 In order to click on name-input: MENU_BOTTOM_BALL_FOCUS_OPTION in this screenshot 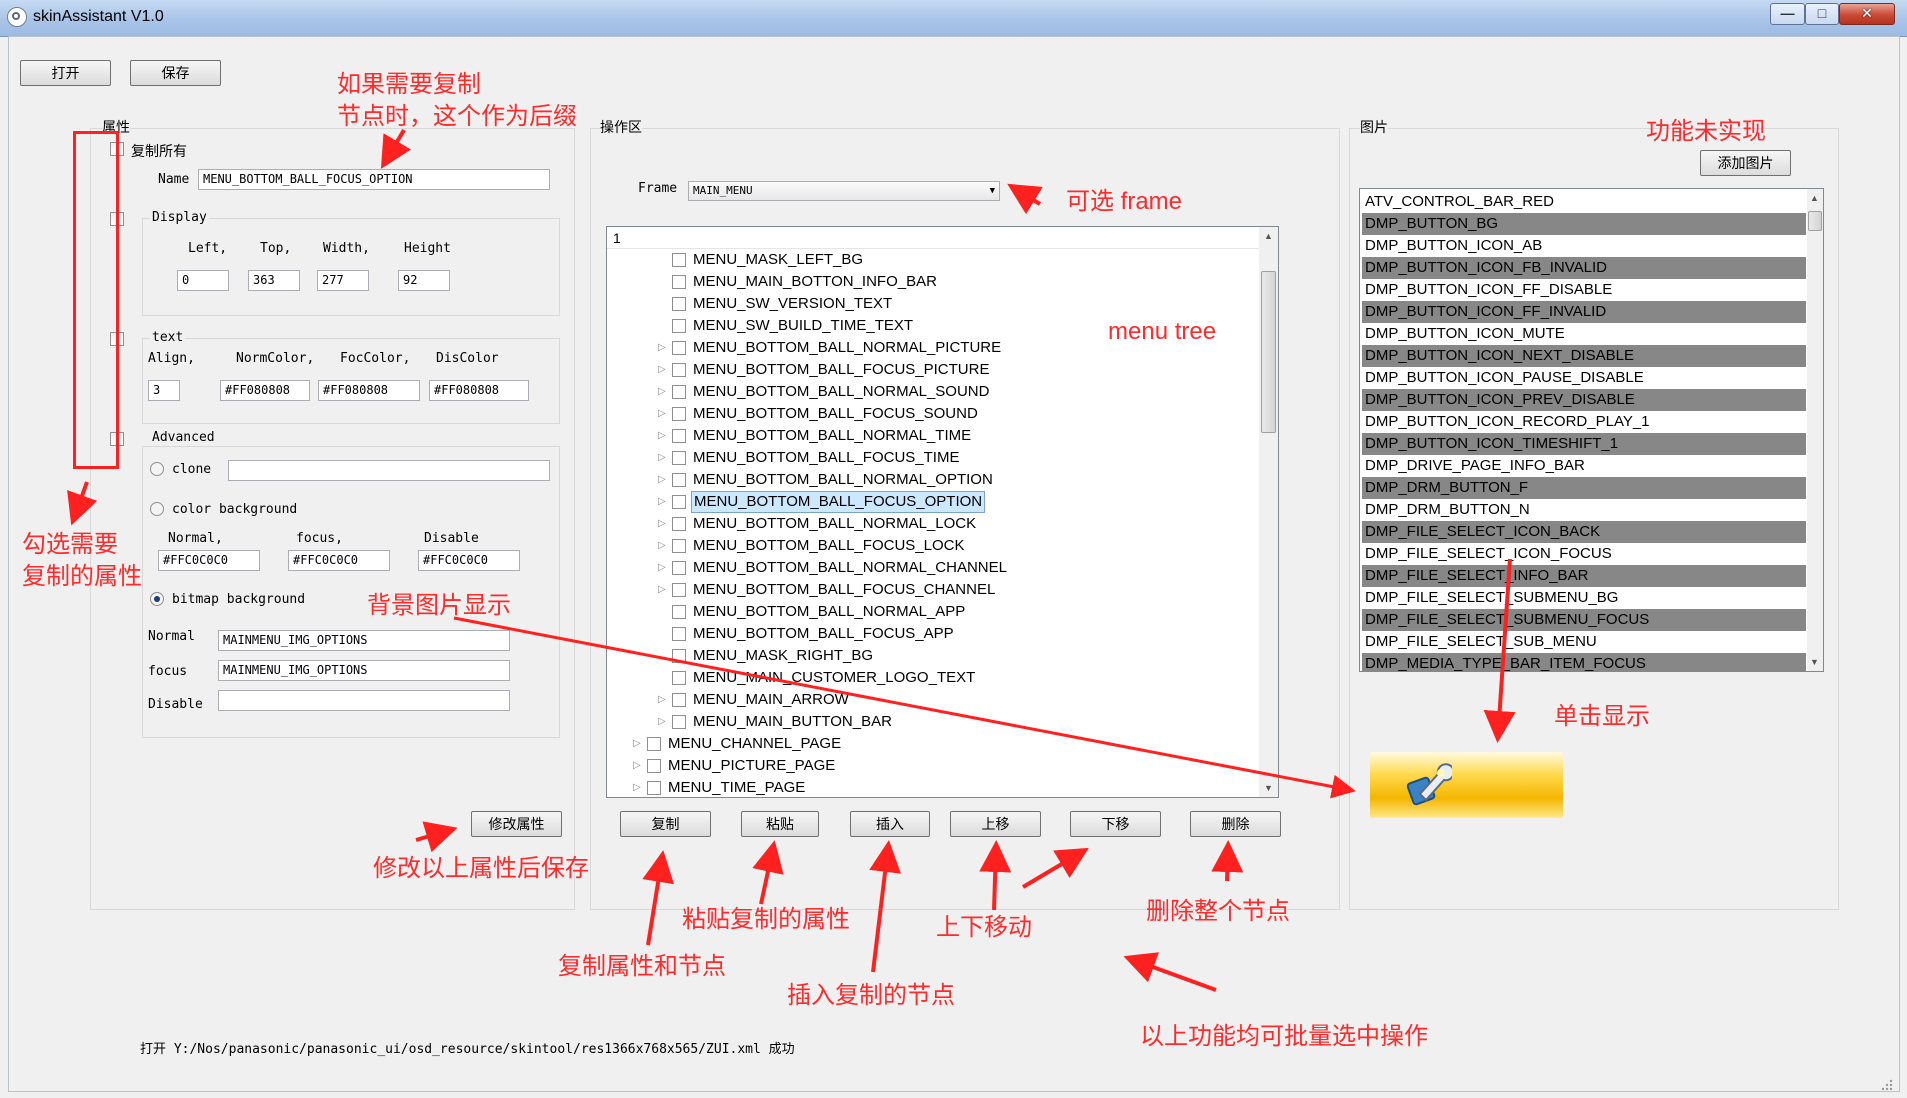, I will do `click(374, 179)`.